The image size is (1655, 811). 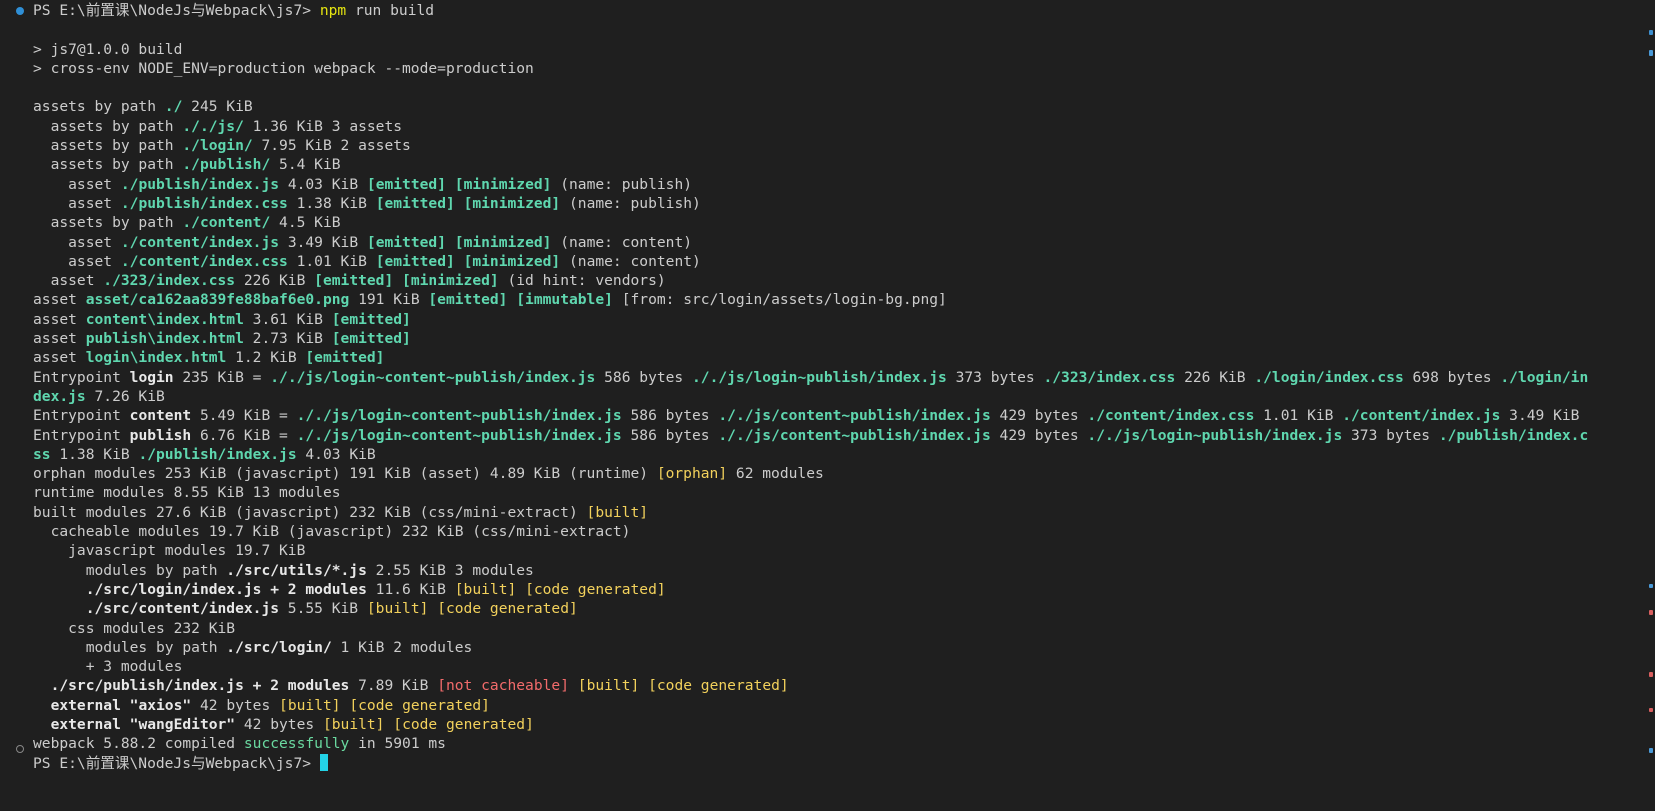 What do you see at coordinates (1649, 405) in the screenshot?
I see `terminal-scrollbar` at bounding box center [1649, 405].